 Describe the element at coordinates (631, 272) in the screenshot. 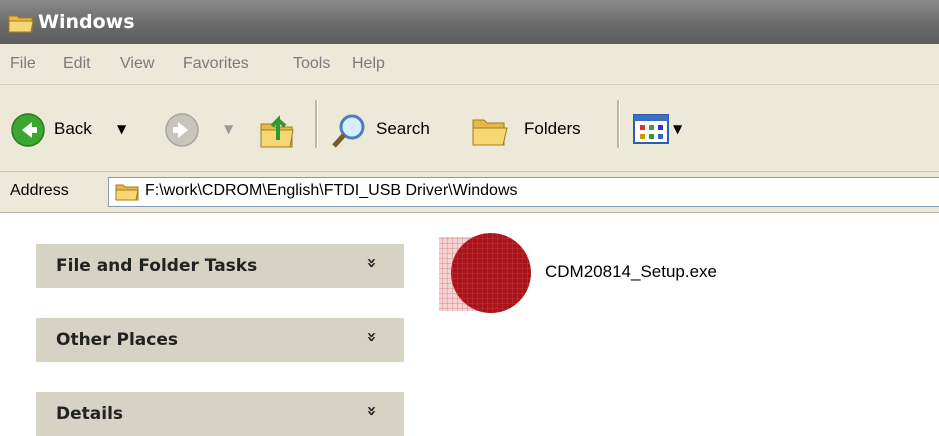

I see `file-name: CDM20814_Setup.exe` at that location.